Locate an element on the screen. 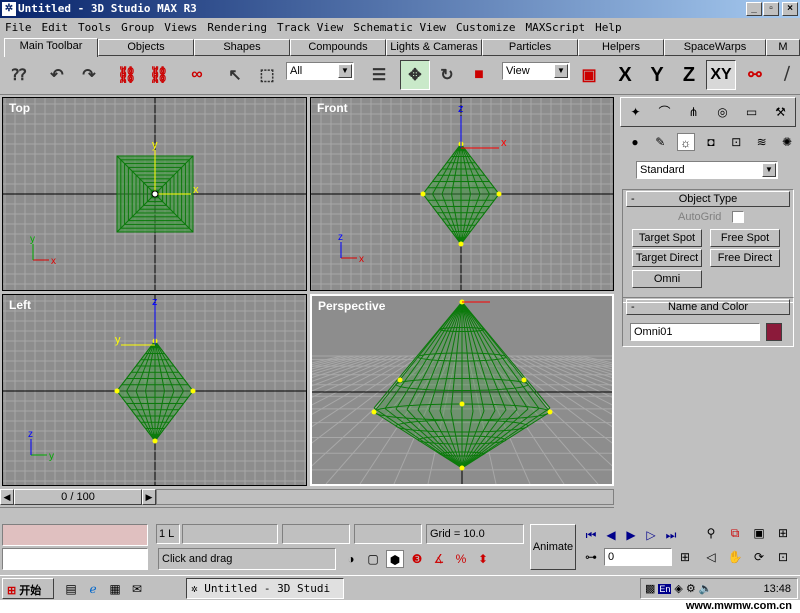 The image size is (800, 613). window-crossing-icon: ▢ is located at coordinates (373, 559).